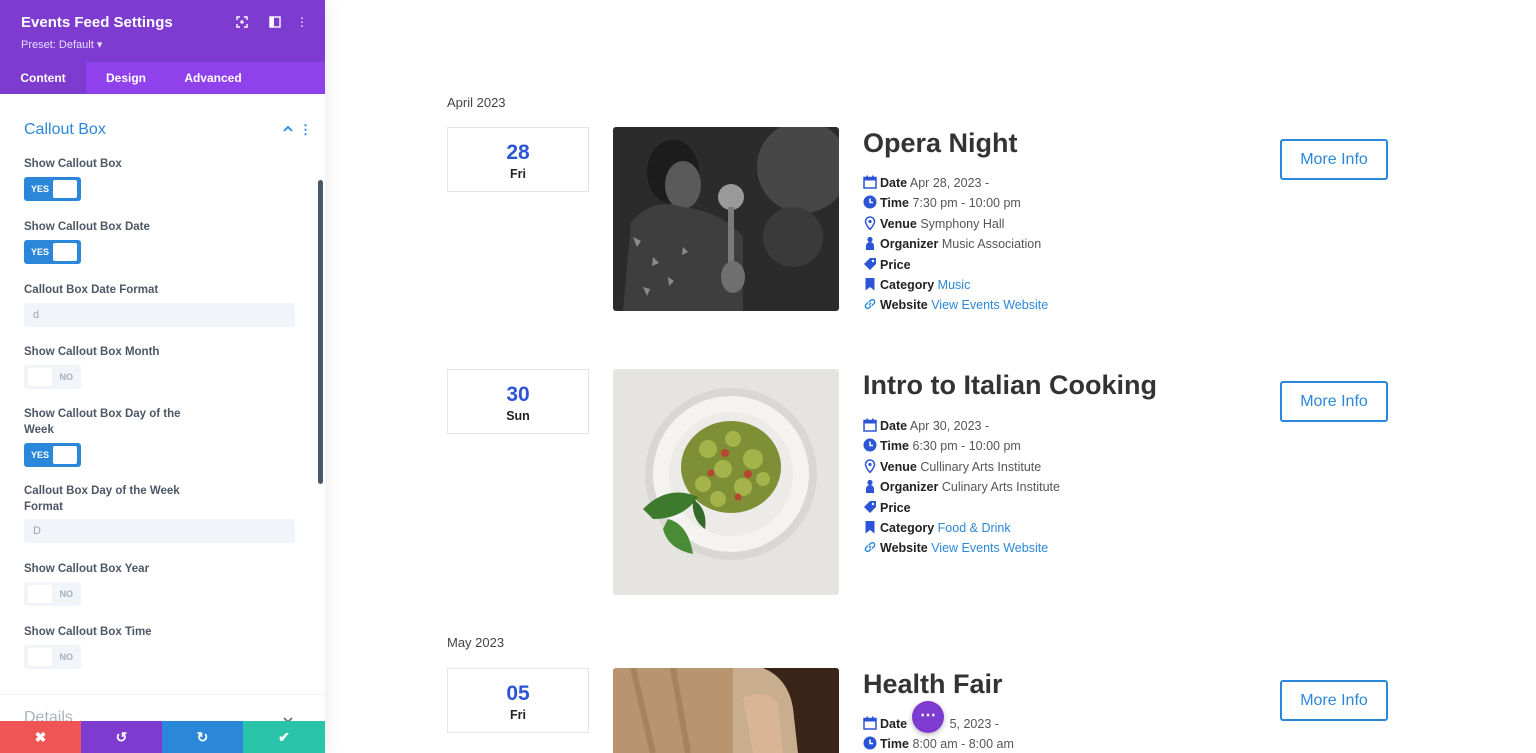  I want to click on section-divider, so click(162, 694).